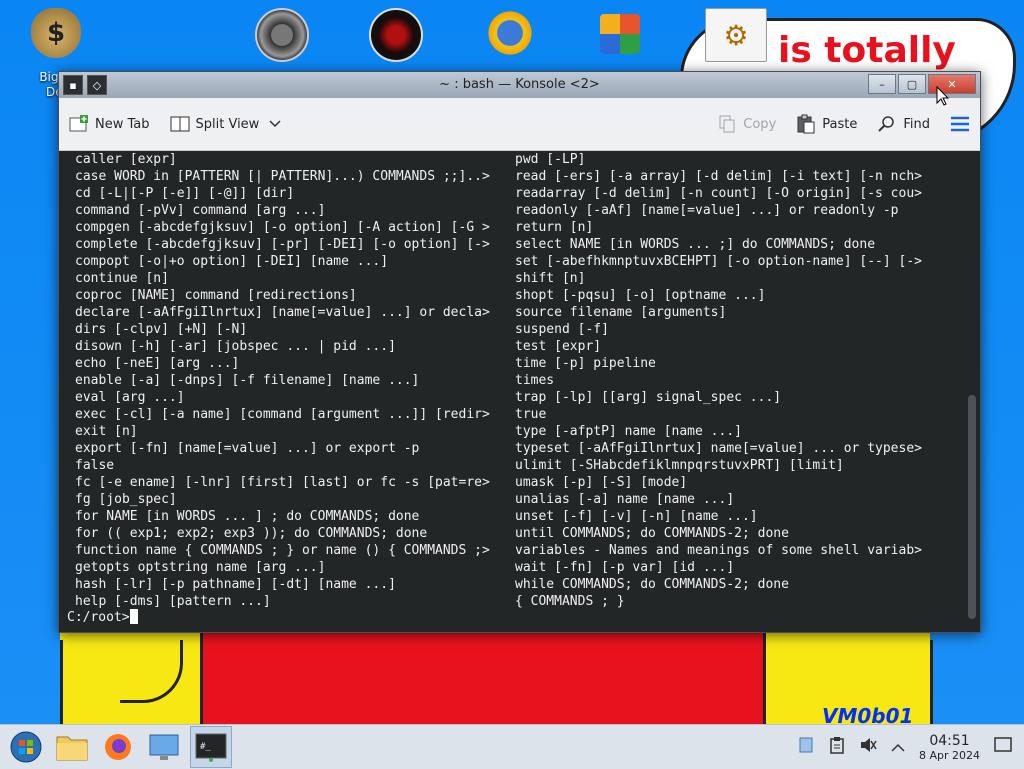  I want to click on network-icon, so click(806, 747).